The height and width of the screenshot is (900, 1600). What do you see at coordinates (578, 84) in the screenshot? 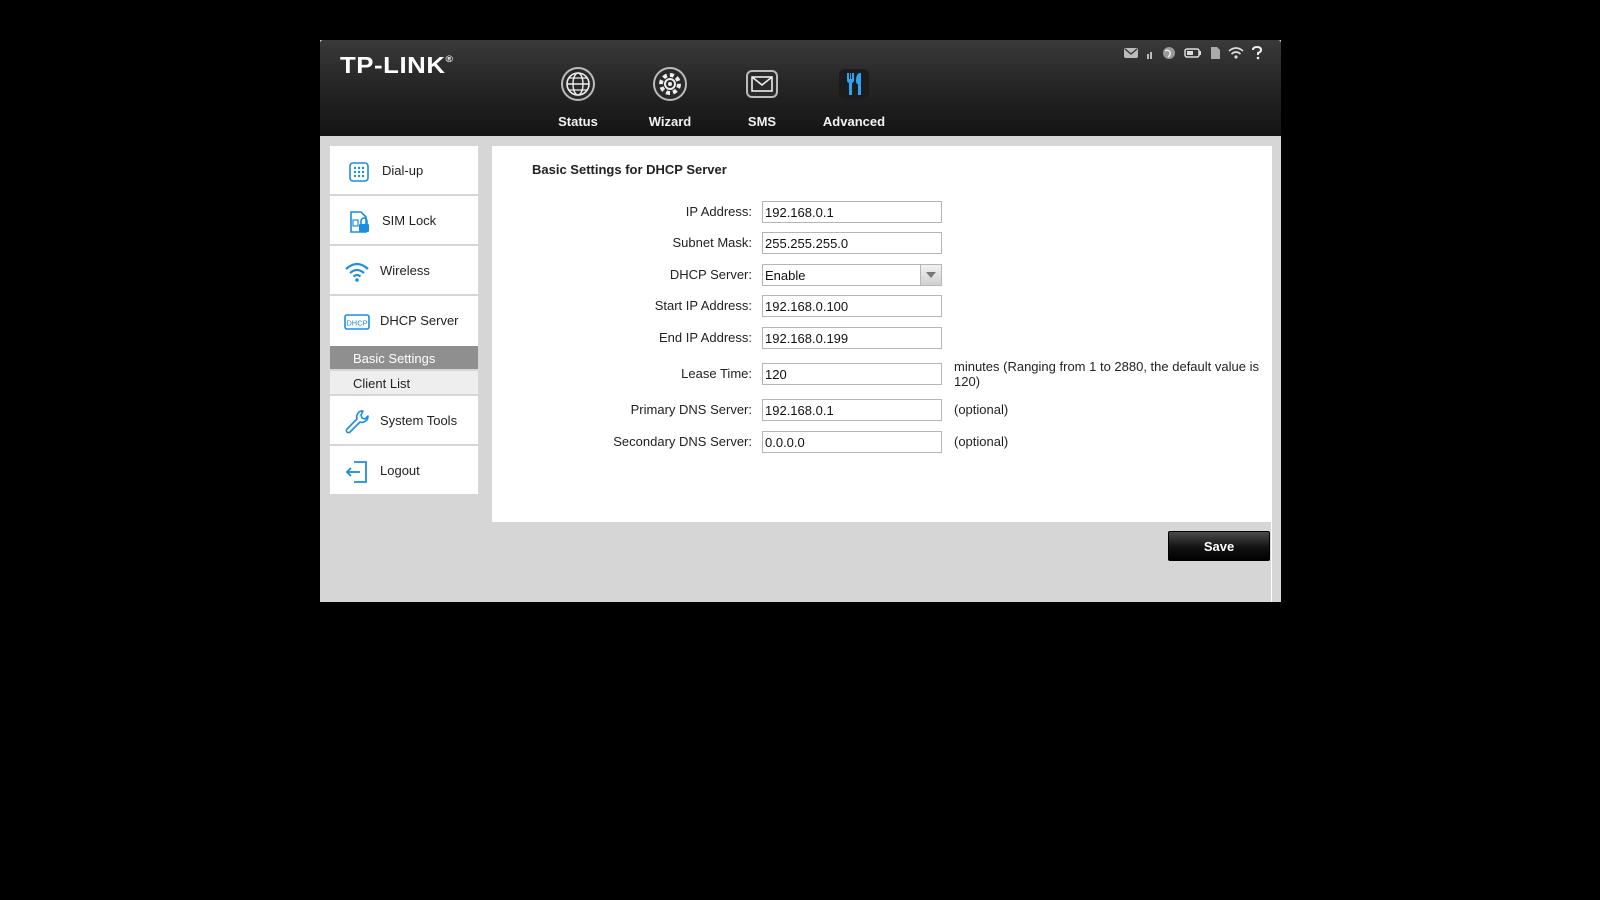
I see `globe-icon` at bounding box center [578, 84].